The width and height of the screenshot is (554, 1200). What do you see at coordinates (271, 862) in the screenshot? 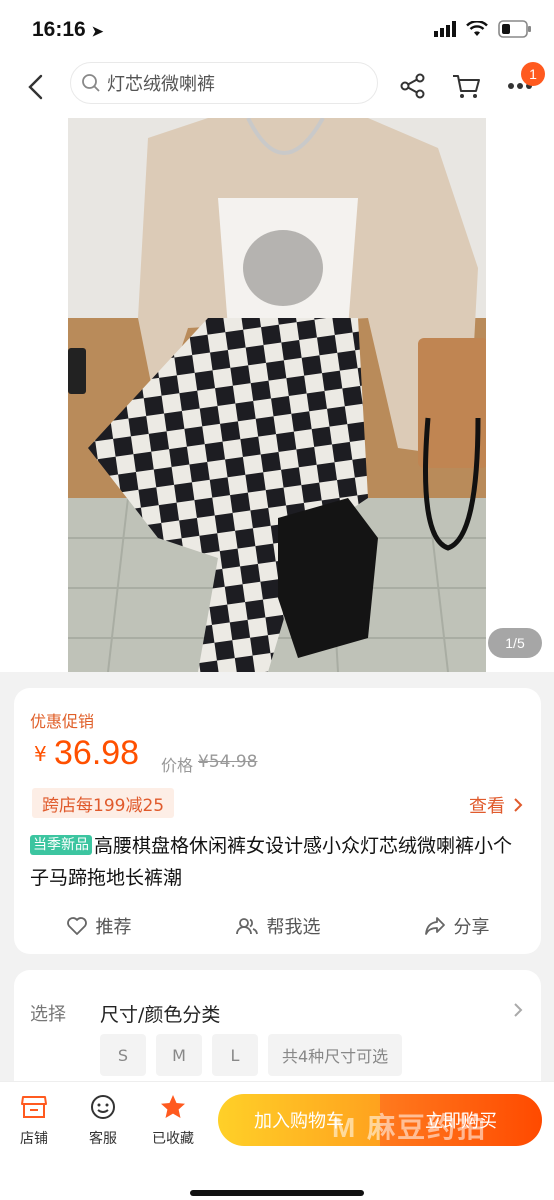
I see `product-title-text: 高腰棋盘格休闲裤女设计感小众灯芯绒微喇裤小个子马蹄拖地长裤潮` at bounding box center [271, 862].